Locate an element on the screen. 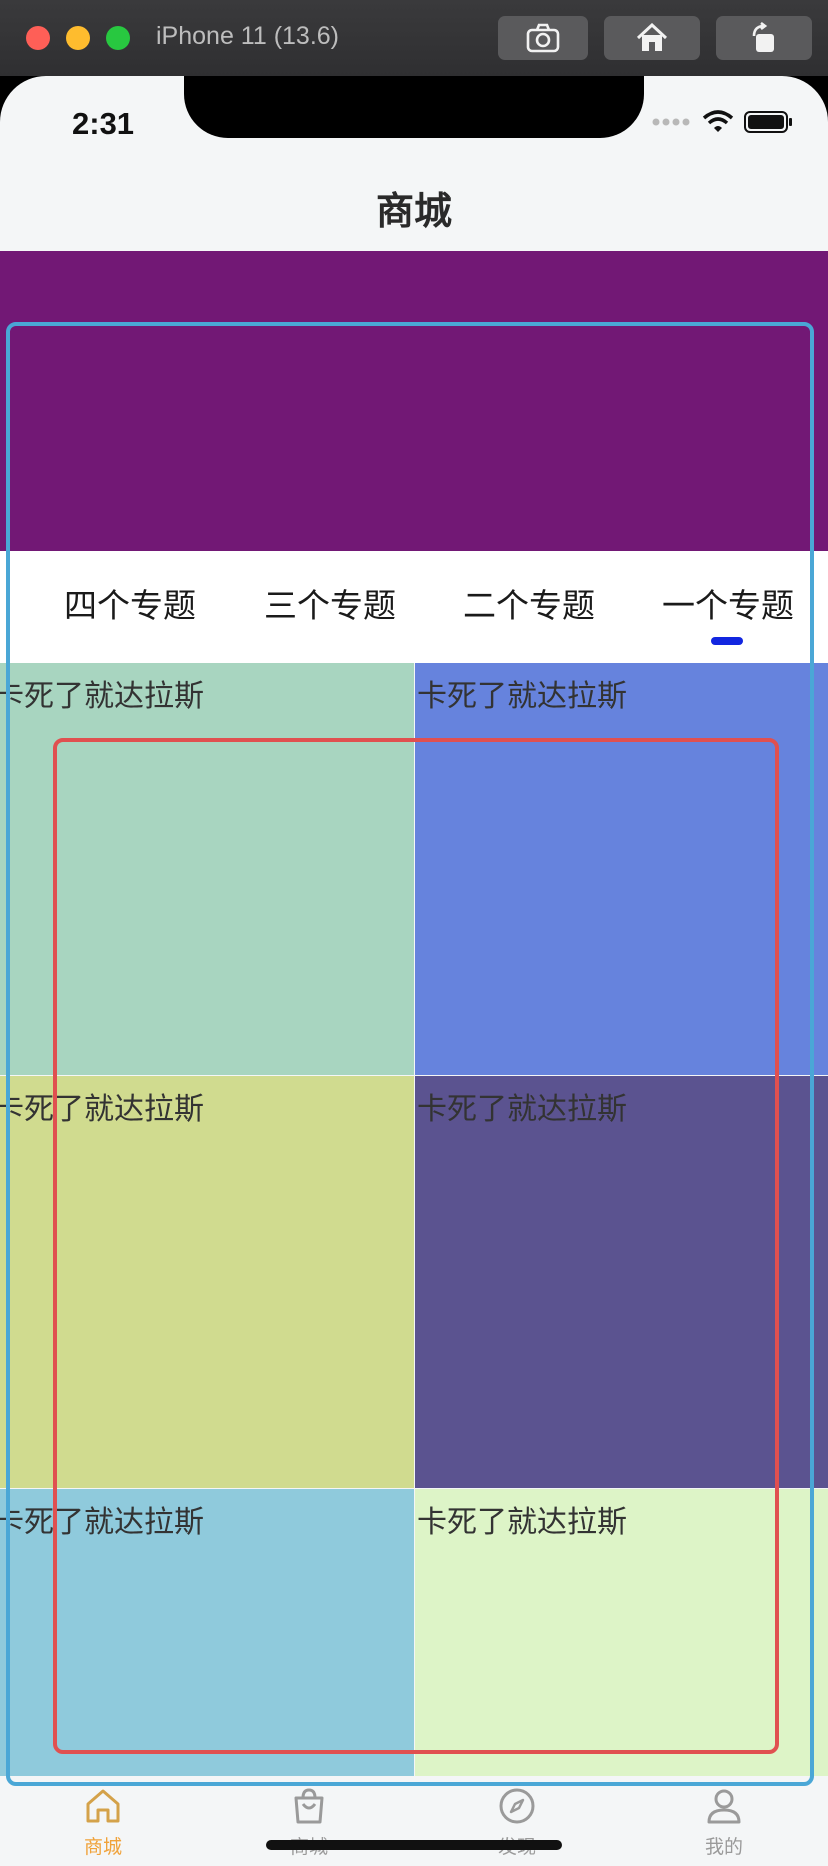  status-icons is located at coordinates (723, 122).